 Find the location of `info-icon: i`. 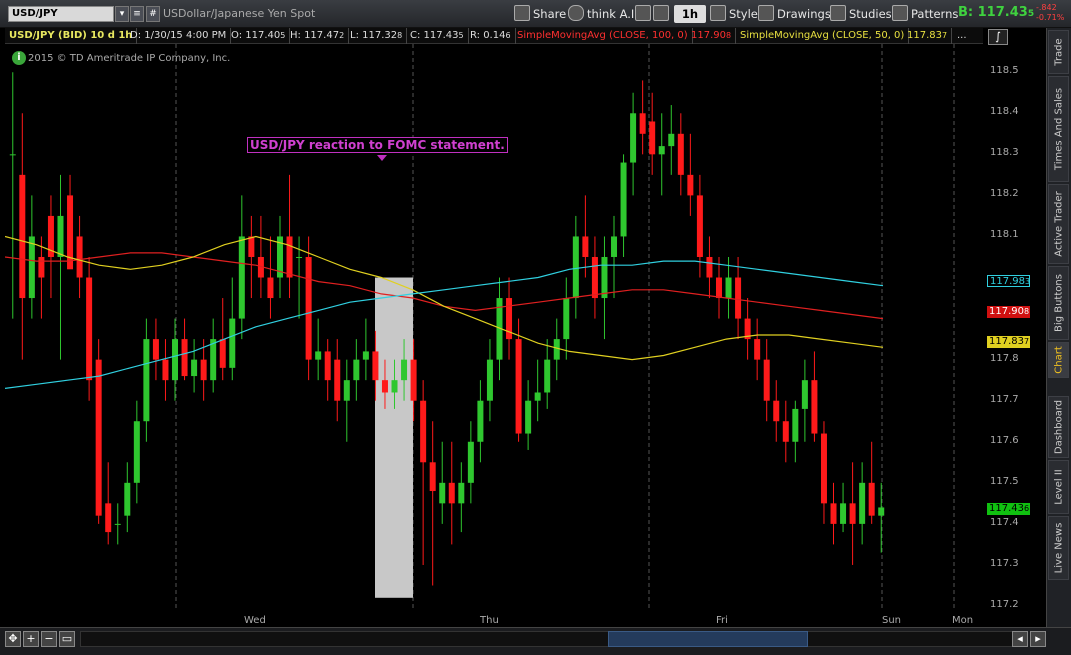

info-icon: i is located at coordinates (19, 58).